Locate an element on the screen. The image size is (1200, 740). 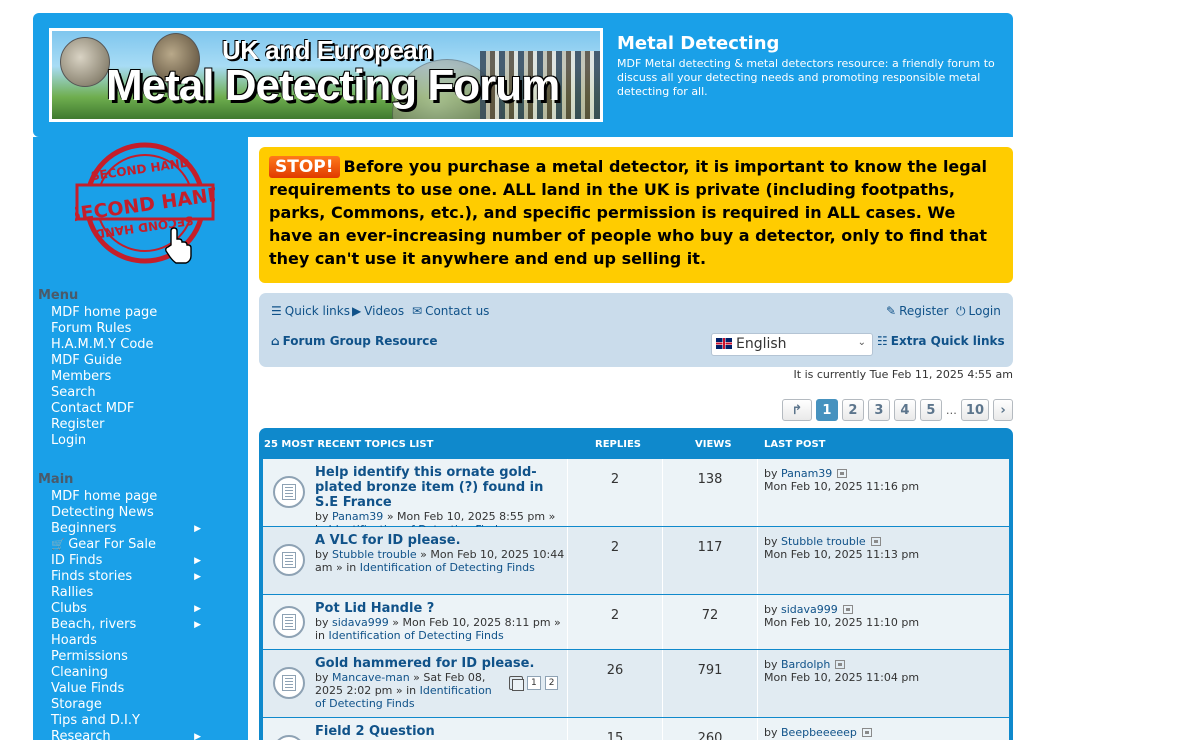
topic-title-link: Field 2 Question is located at coordinates (440, 731).